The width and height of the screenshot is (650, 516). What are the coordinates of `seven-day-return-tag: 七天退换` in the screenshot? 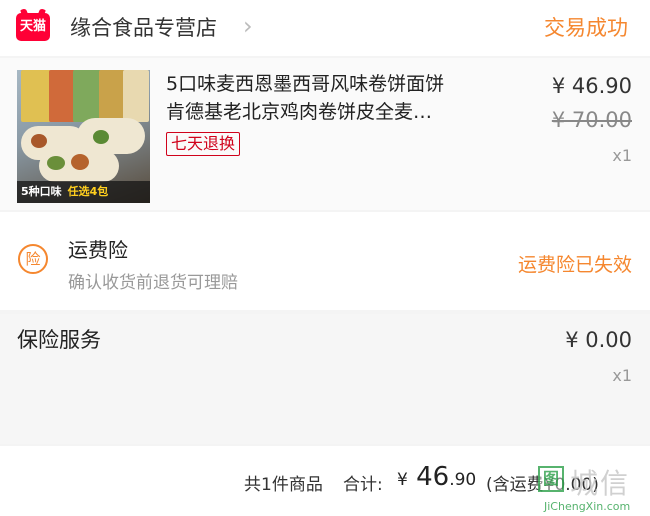 It's located at (203, 144).